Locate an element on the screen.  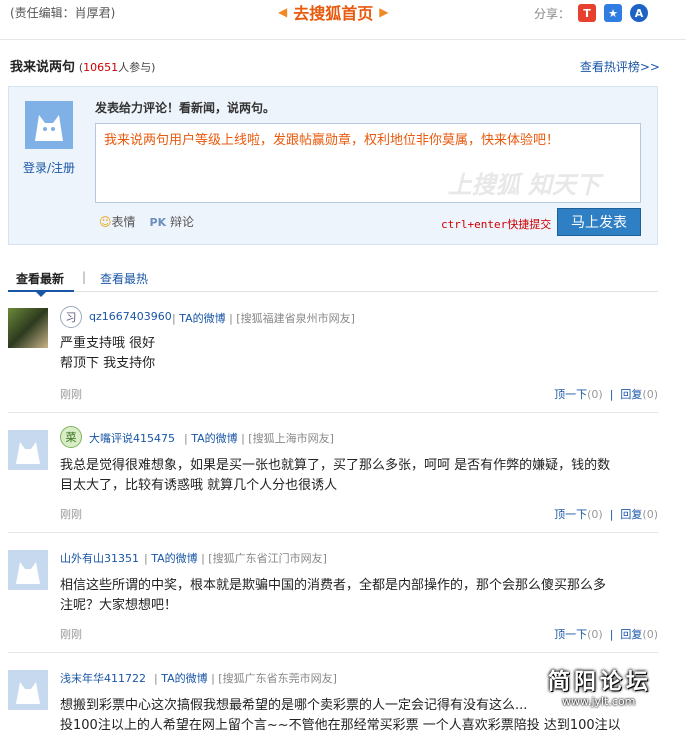
go-home-label: 去搜狐首页 is located at coordinates (333, 12).